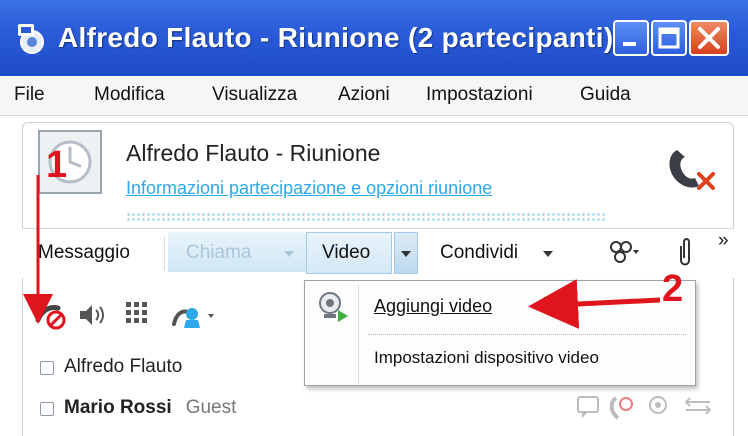  What do you see at coordinates (118, 407) in the screenshot?
I see `participant-name: Mario Rossi` at bounding box center [118, 407].